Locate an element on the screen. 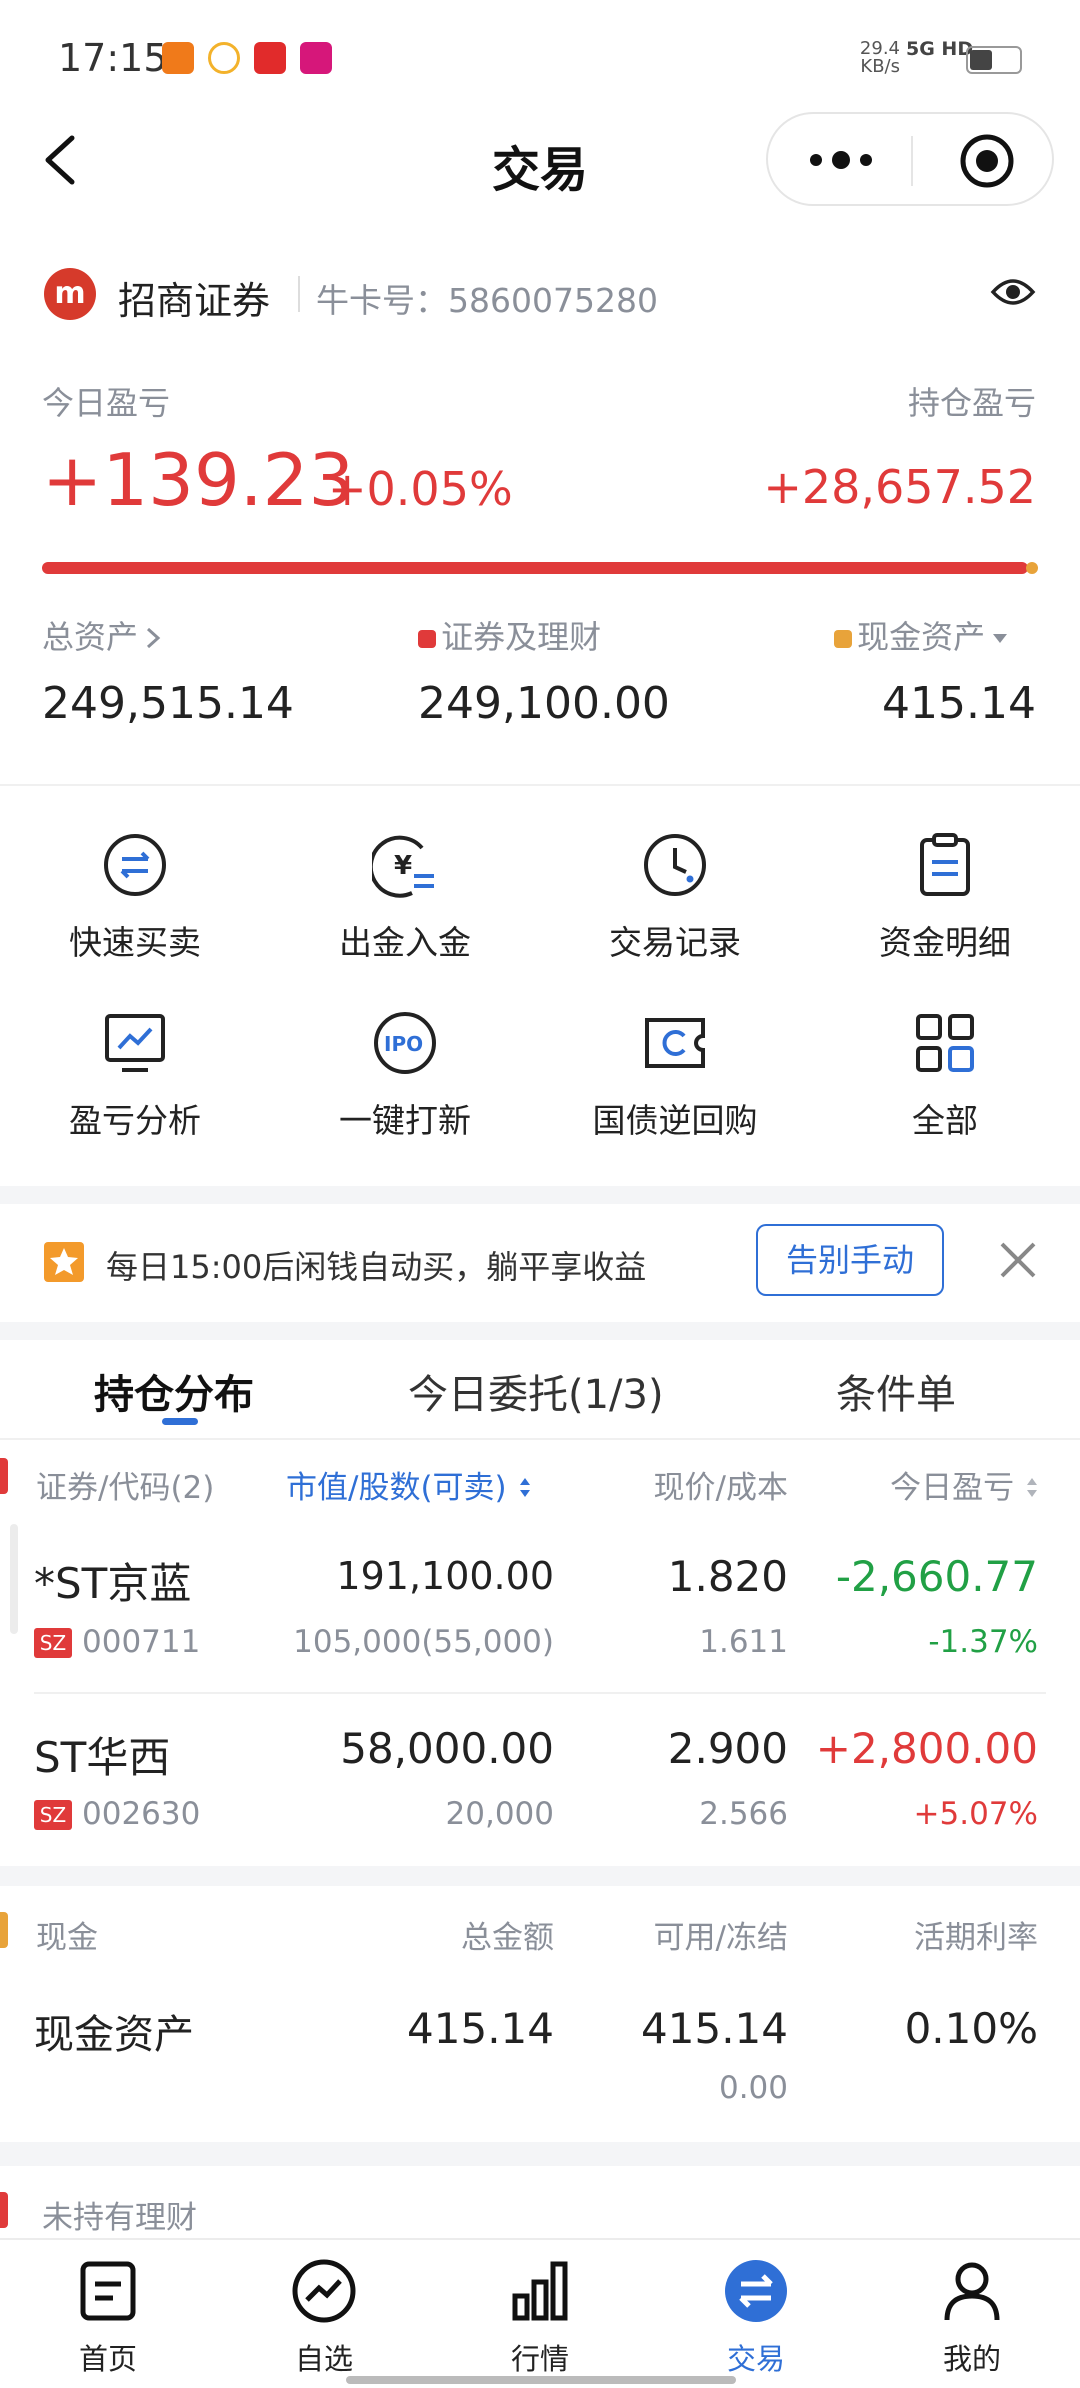 This screenshot has width=1080, height=2388. clipboard-icon is located at coordinates (945, 864).